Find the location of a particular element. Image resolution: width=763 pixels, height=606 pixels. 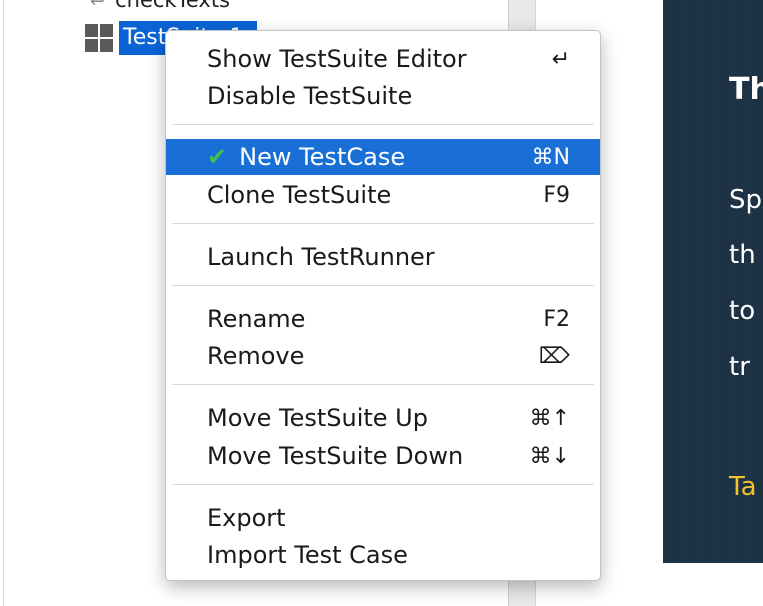

testsuite-grid-icon is located at coordinates (99, 38).